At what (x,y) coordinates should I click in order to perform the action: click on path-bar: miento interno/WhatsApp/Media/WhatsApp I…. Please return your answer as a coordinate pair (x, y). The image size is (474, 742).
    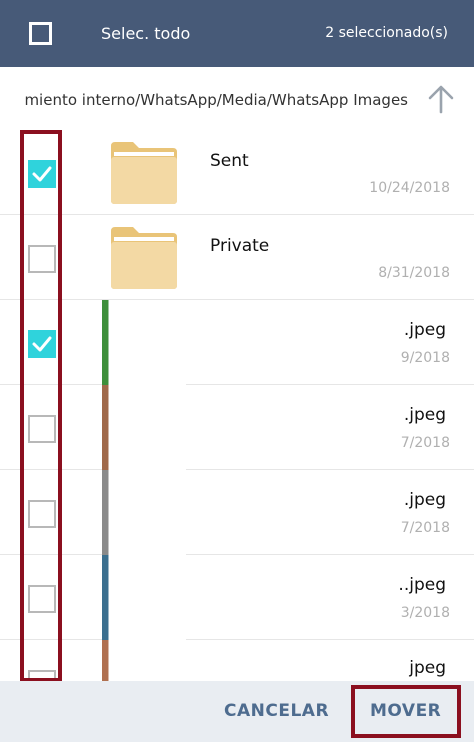
    Looking at the image, I should click on (237, 98).